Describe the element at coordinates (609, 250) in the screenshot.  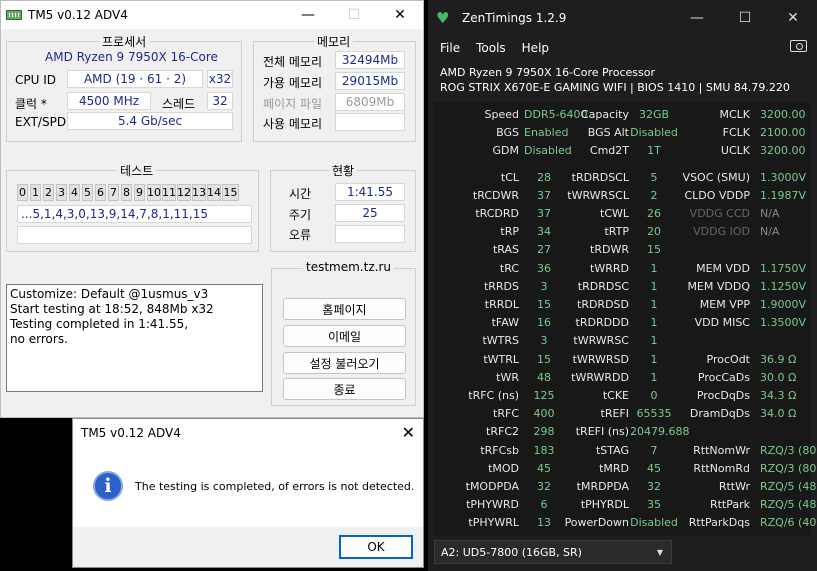
I see `timing-label: tRDWR` at that location.